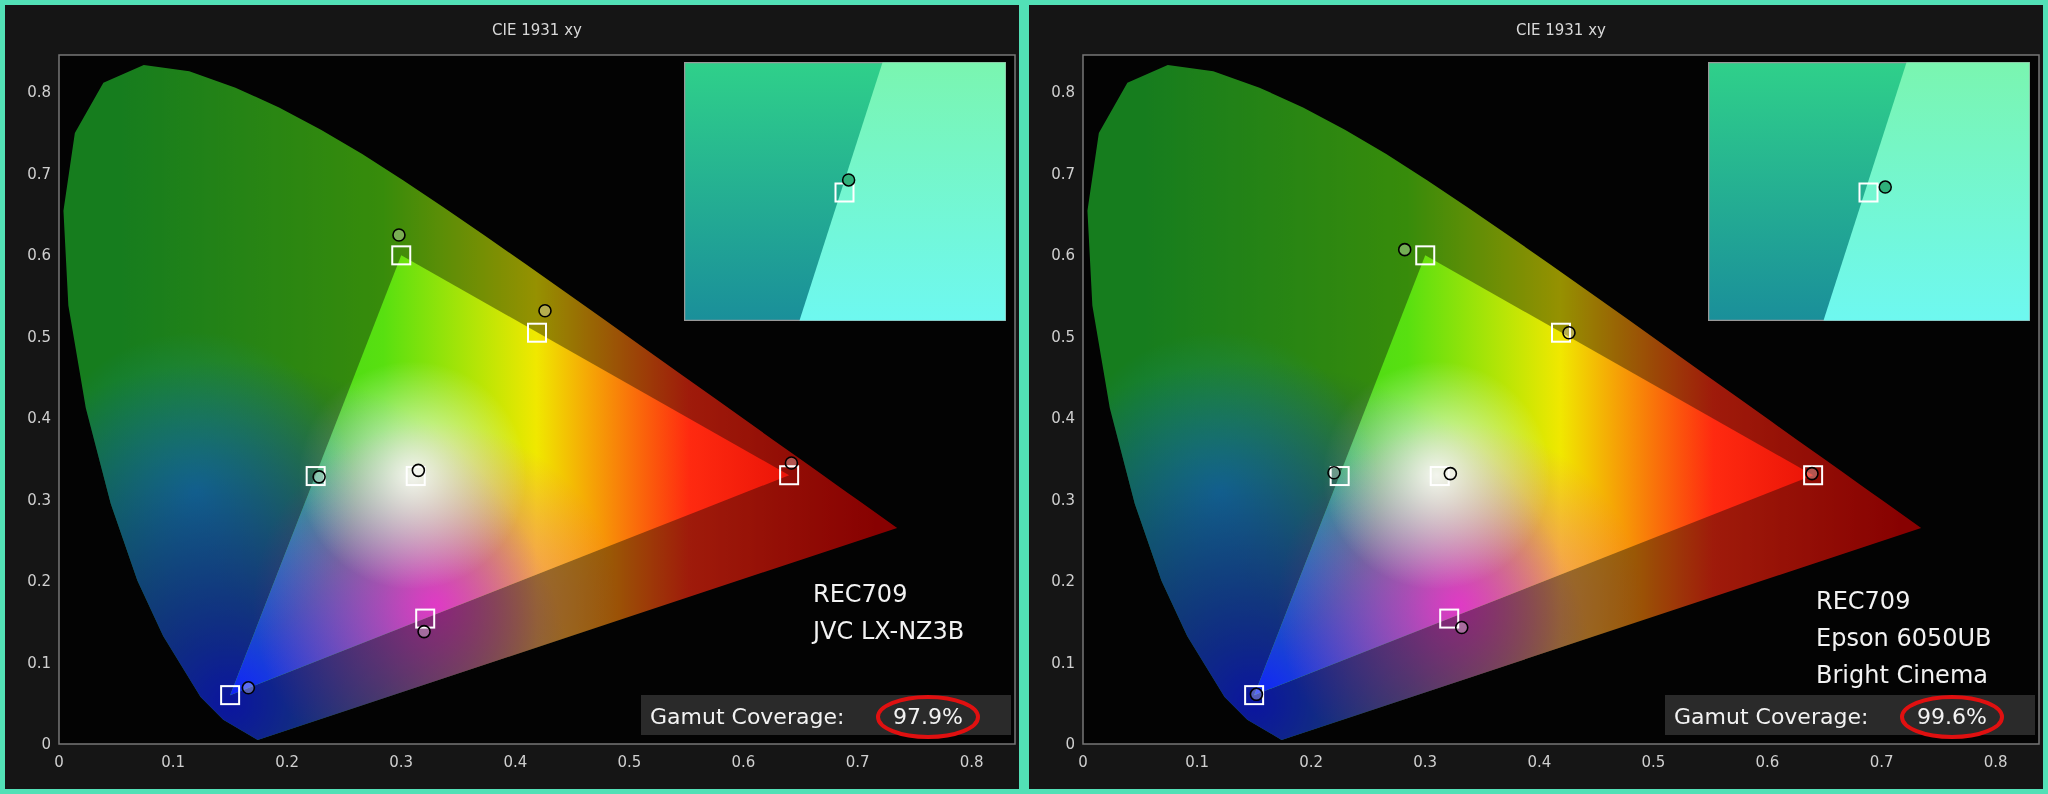 This screenshot has height=794, width=2048. What do you see at coordinates (1902, 675) in the screenshot?
I see `legend-text: Bright Cinema` at bounding box center [1902, 675].